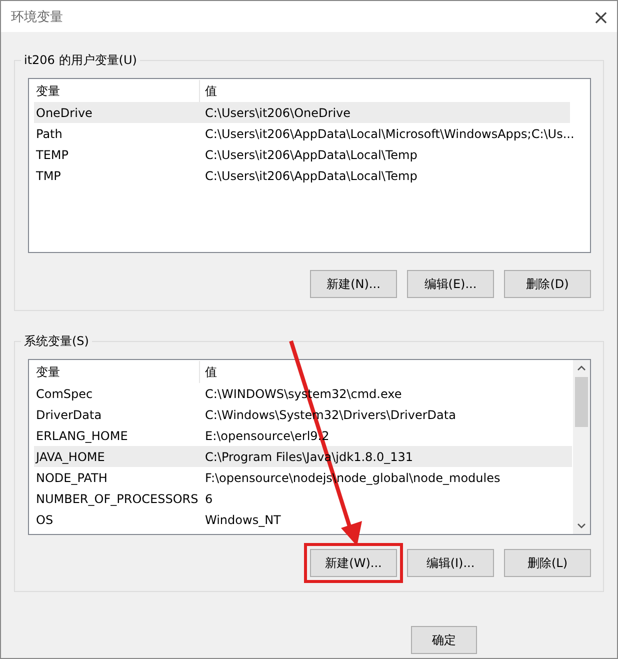 This screenshot has width=618, height=659. I want to click on list-row: OS Windows_NT, so click(303, 519).